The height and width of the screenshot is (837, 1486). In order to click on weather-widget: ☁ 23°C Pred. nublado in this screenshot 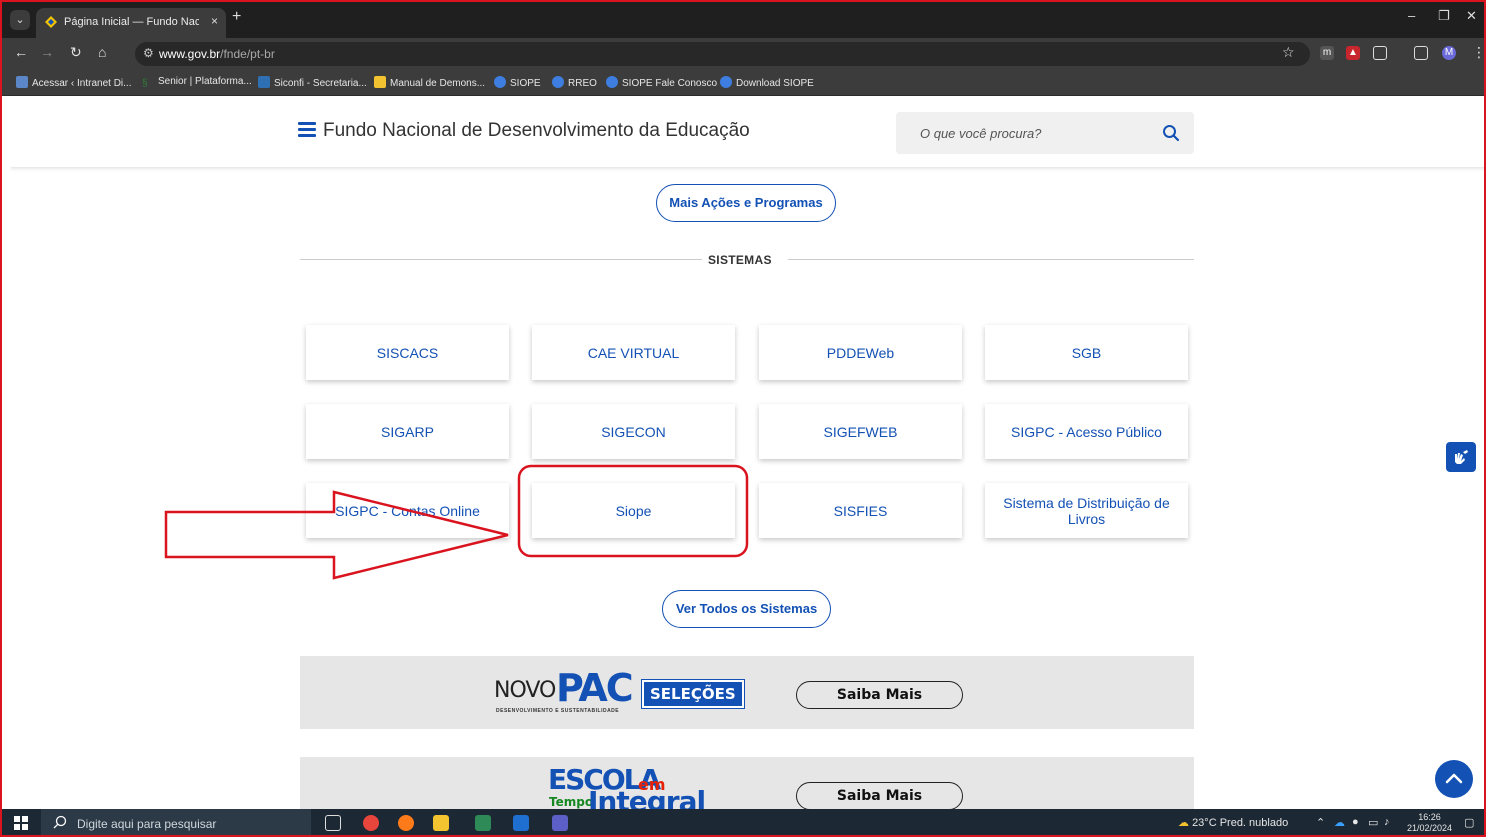, I will do `click(1233, 822)`.